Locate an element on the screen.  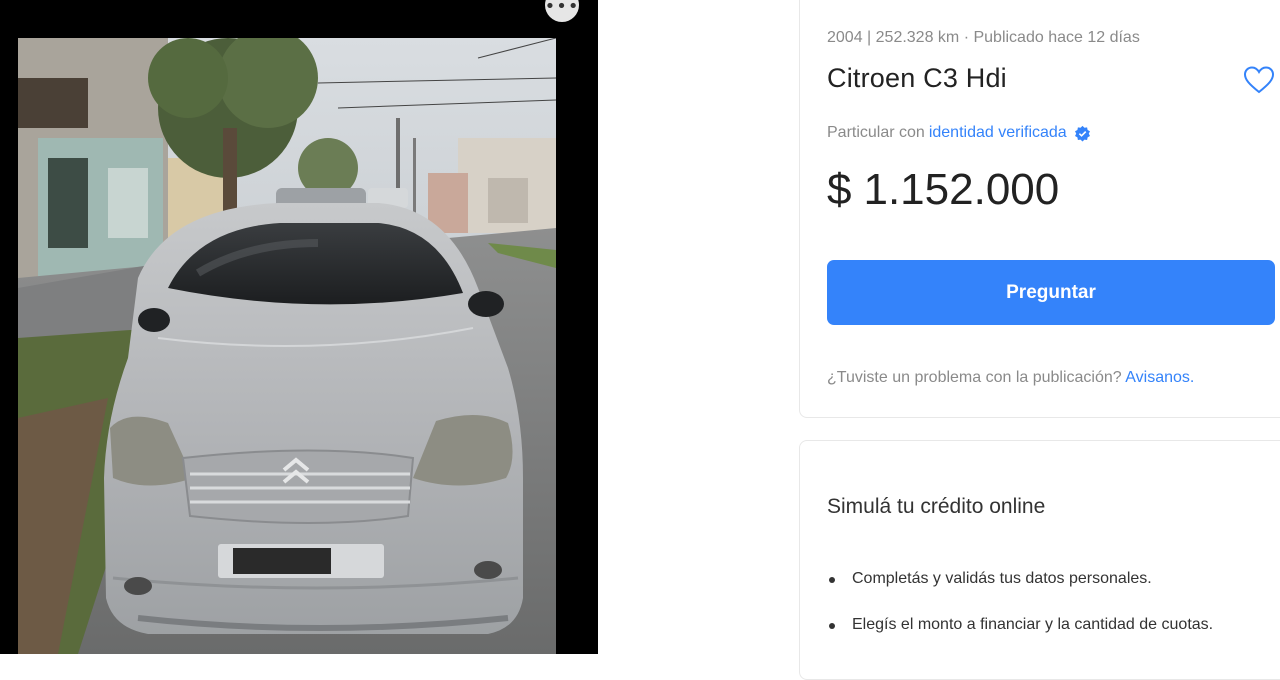
ask-question-button: Preguntar is located at coordinates (1051, 292).